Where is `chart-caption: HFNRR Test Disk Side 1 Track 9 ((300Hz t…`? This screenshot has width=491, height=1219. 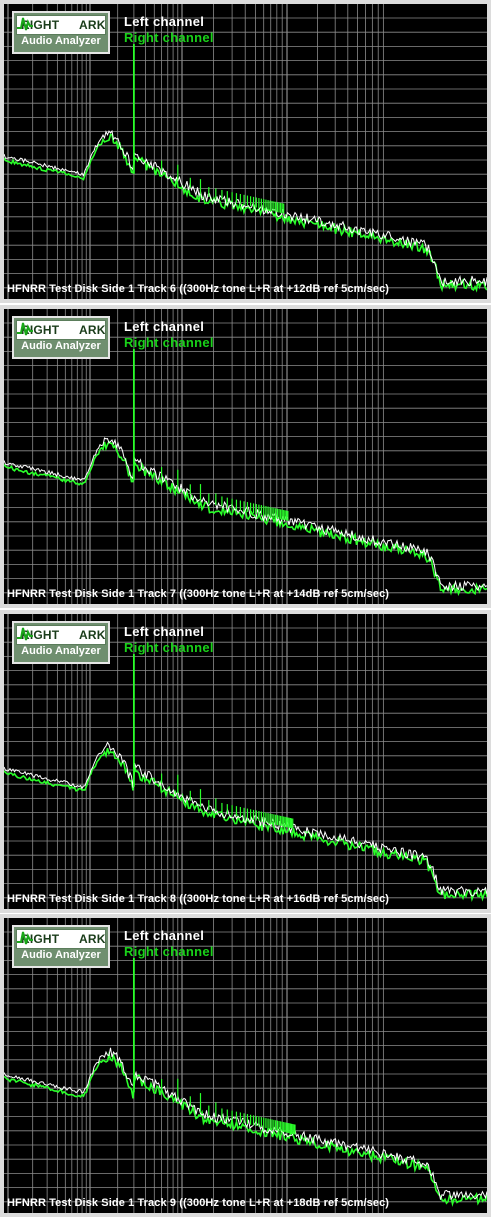
chart-caption: HFNRR Test Disk Side 1 Track 9 ((300Hz t… is located at coordinates (198, 1203).